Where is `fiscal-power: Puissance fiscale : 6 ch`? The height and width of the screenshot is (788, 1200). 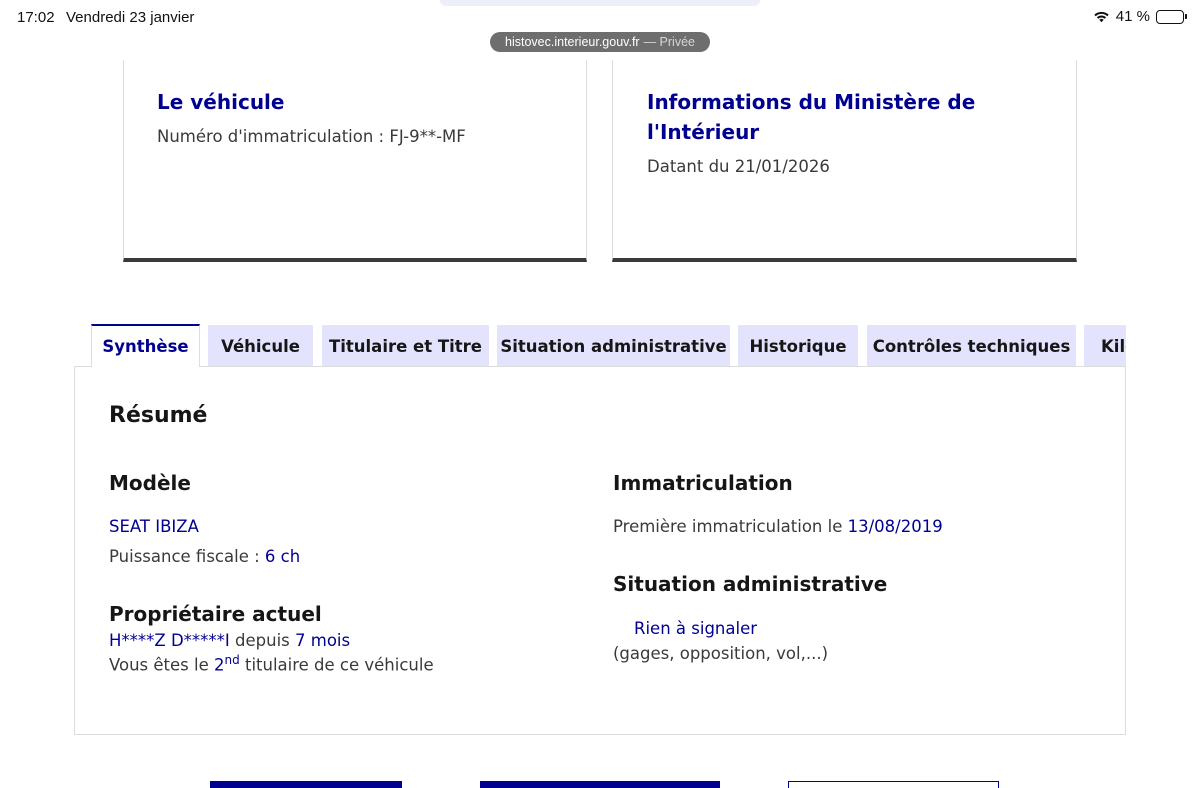
fiscal-power: Puissance fiscale : 6 ch is located at coordinates (204, 556).